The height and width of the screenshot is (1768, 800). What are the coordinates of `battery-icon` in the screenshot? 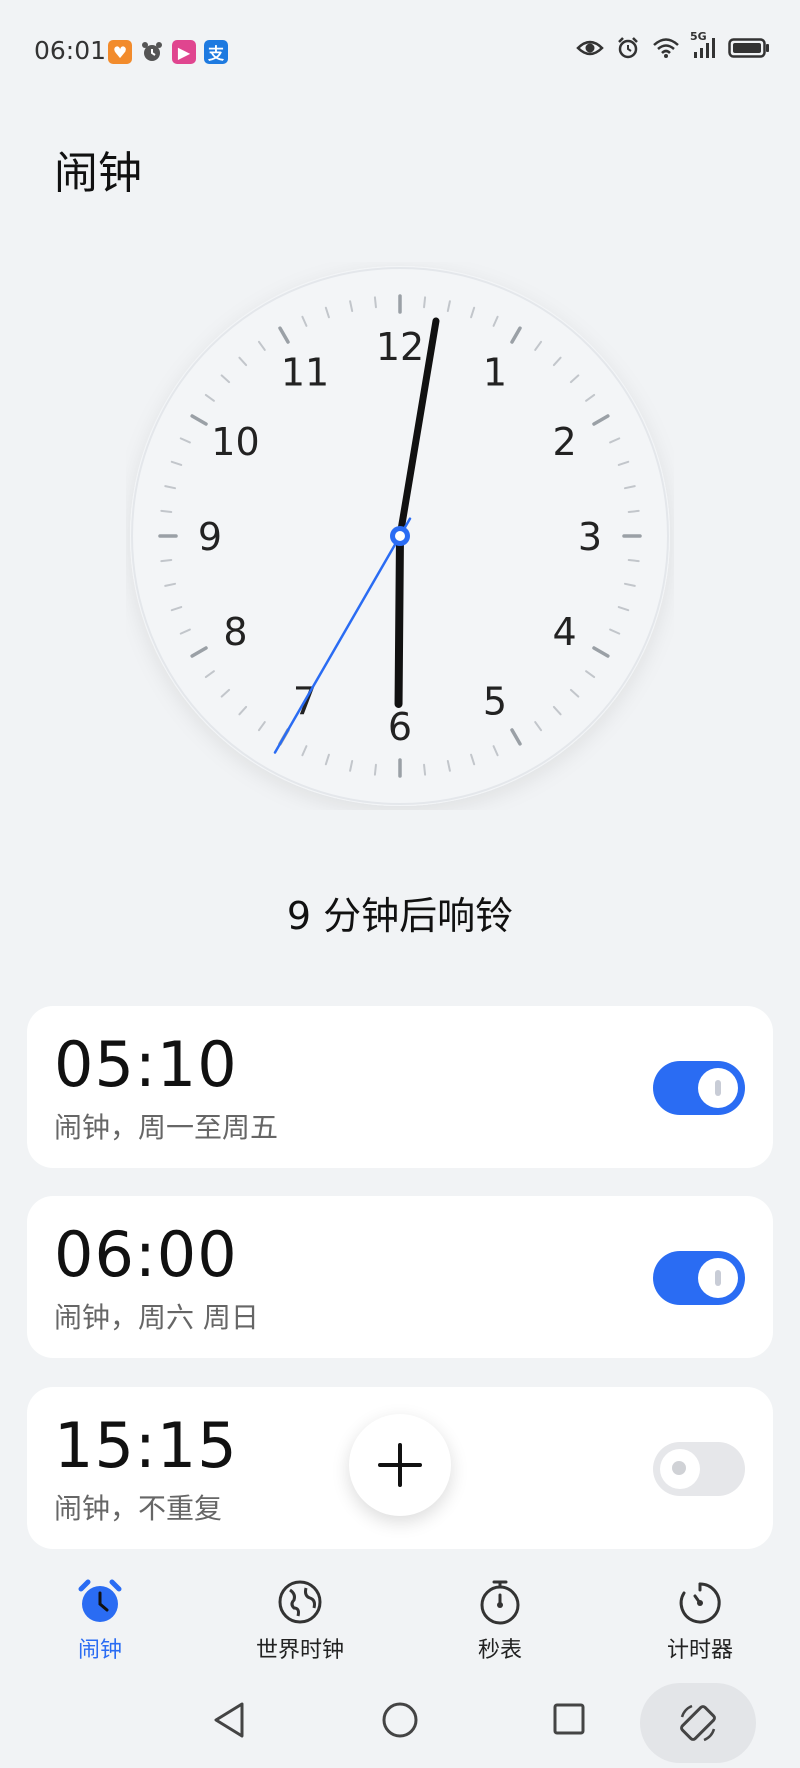 It's located at (749, 48).